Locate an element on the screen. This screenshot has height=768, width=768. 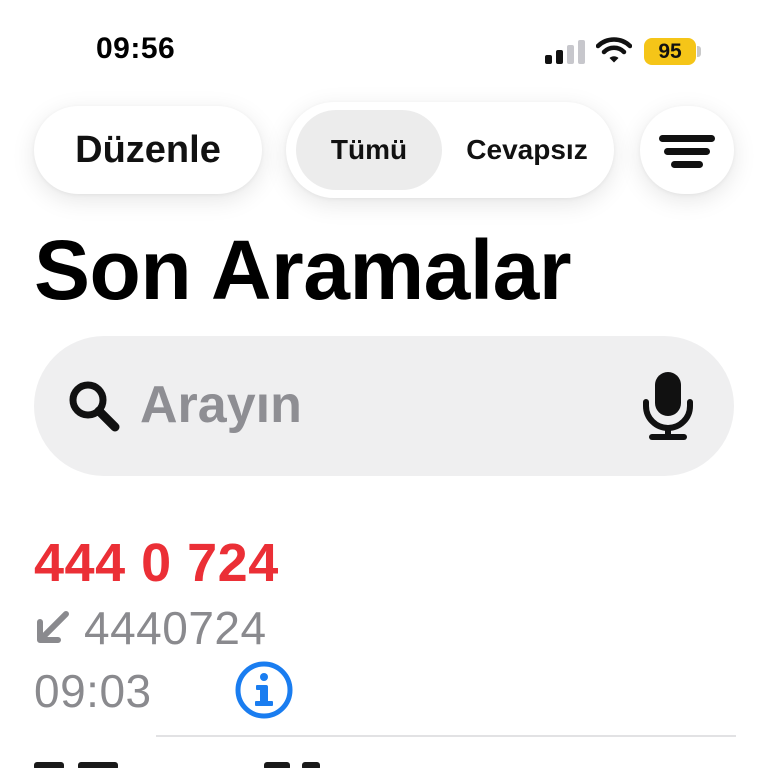
call-detail-row: 4440724 is located at coordinates (150, 628).